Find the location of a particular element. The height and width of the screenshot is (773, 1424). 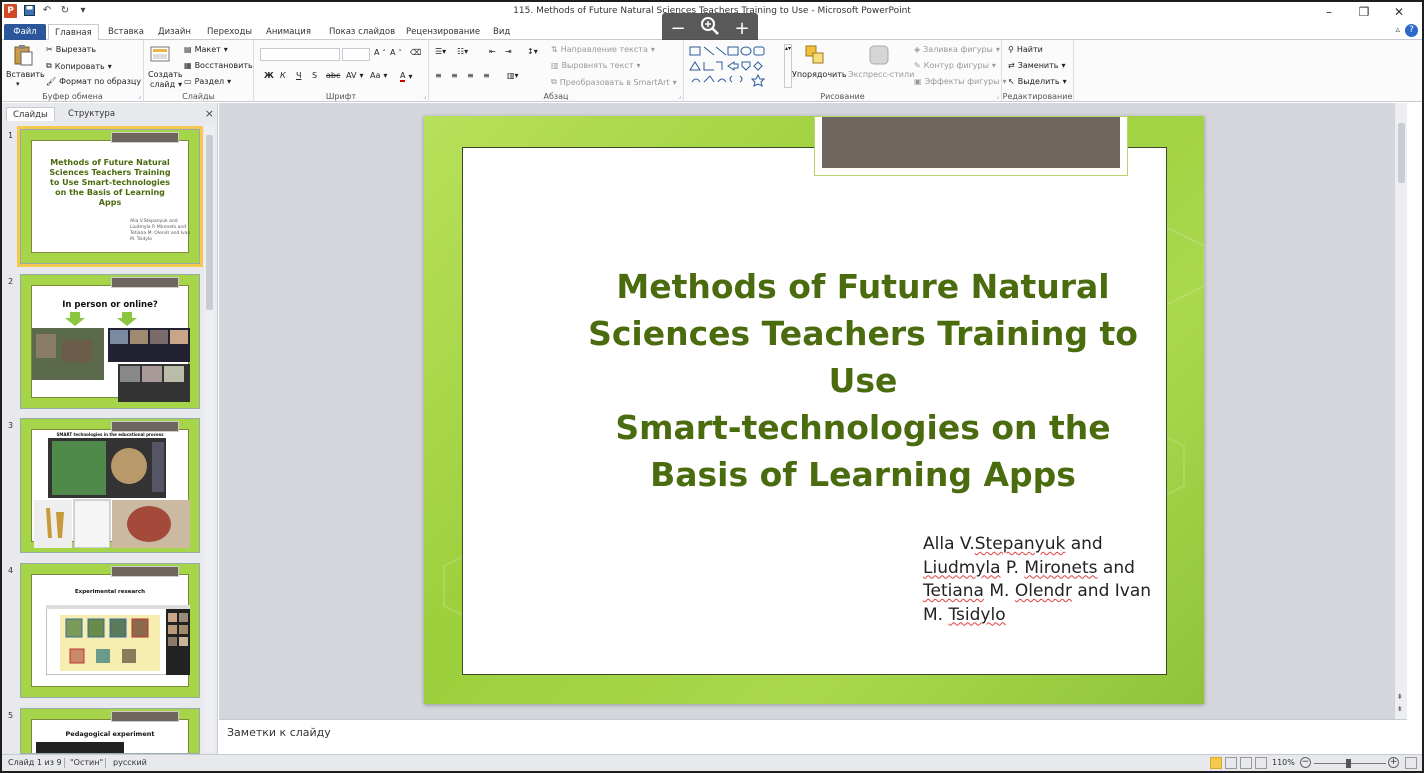

tab-transitions: Переходы is located at coordinates (229, 32).